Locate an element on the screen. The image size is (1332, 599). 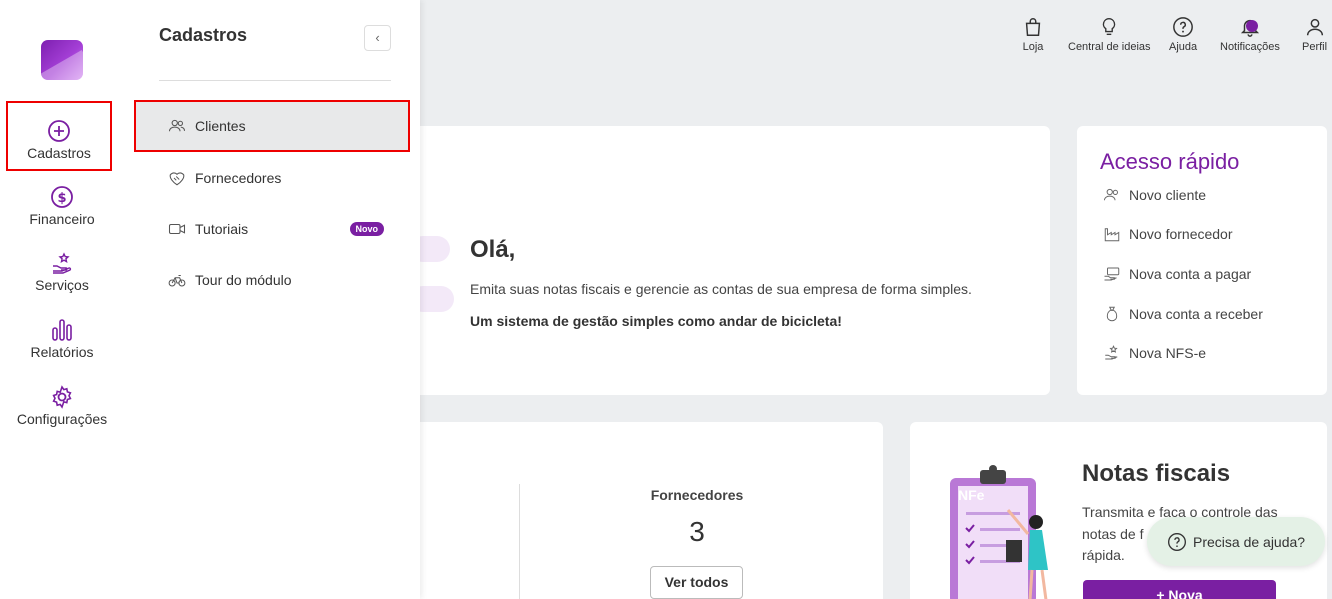
rail-item-cadastros: Cadastros is located at coordinates (59, 136).